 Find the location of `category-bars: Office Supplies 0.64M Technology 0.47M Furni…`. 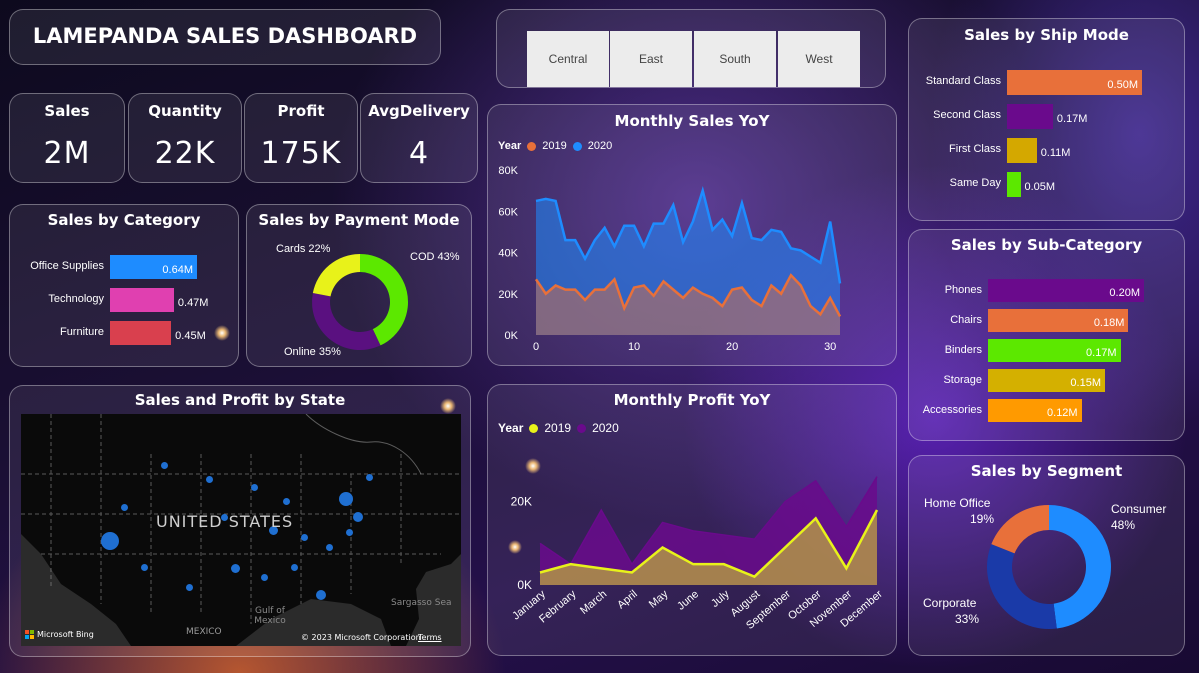

category-bars: Office Supplies 0.64M Technology 0.47M Furni… is located at coordinates (124, 285).